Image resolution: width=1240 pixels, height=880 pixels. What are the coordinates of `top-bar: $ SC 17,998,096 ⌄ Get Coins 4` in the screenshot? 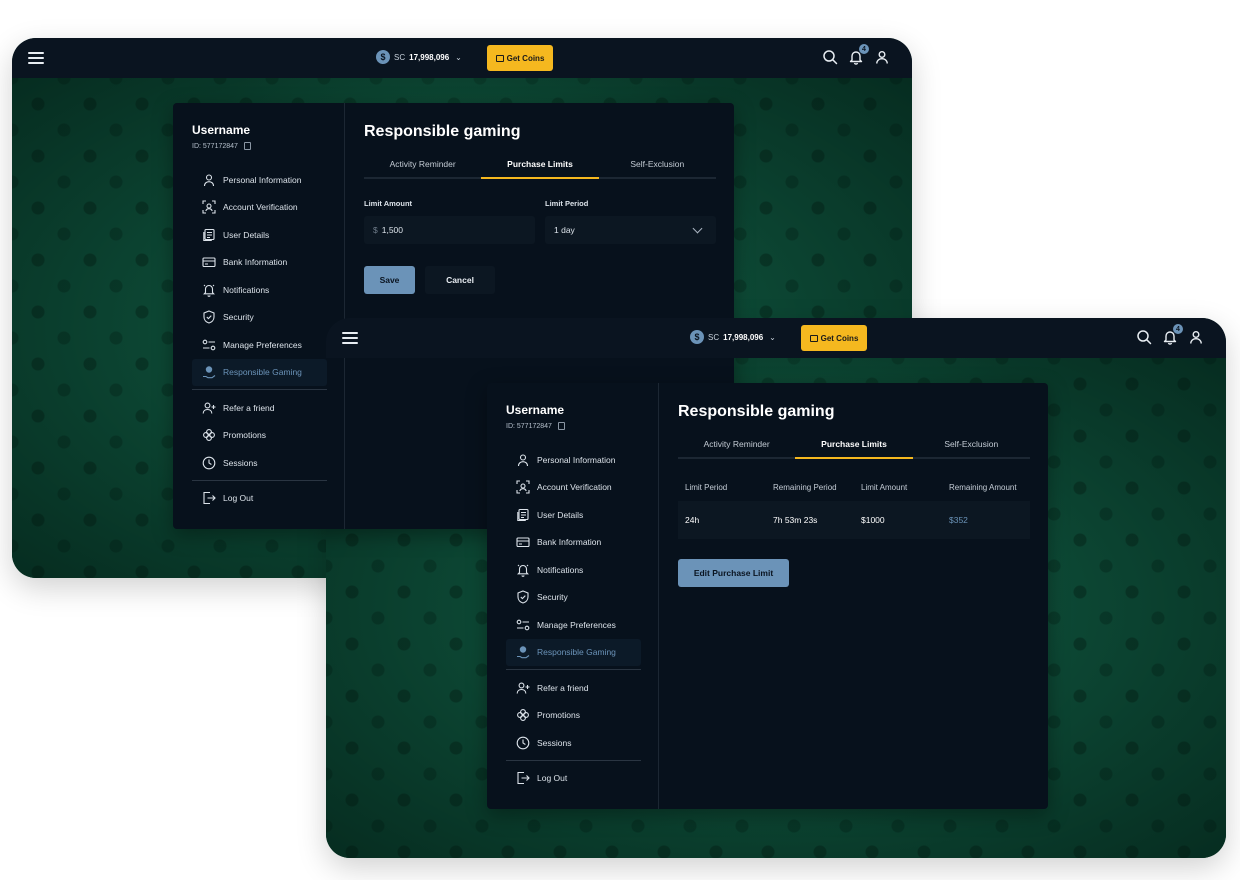 It's located at (776, 338).